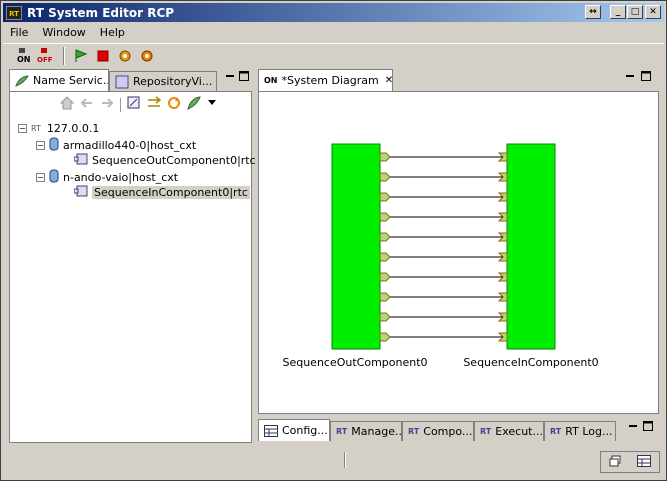  What do you see at coordinates (81, 56) in the screenshot?
I see `activate-icon` at bounding box center [81, 56].